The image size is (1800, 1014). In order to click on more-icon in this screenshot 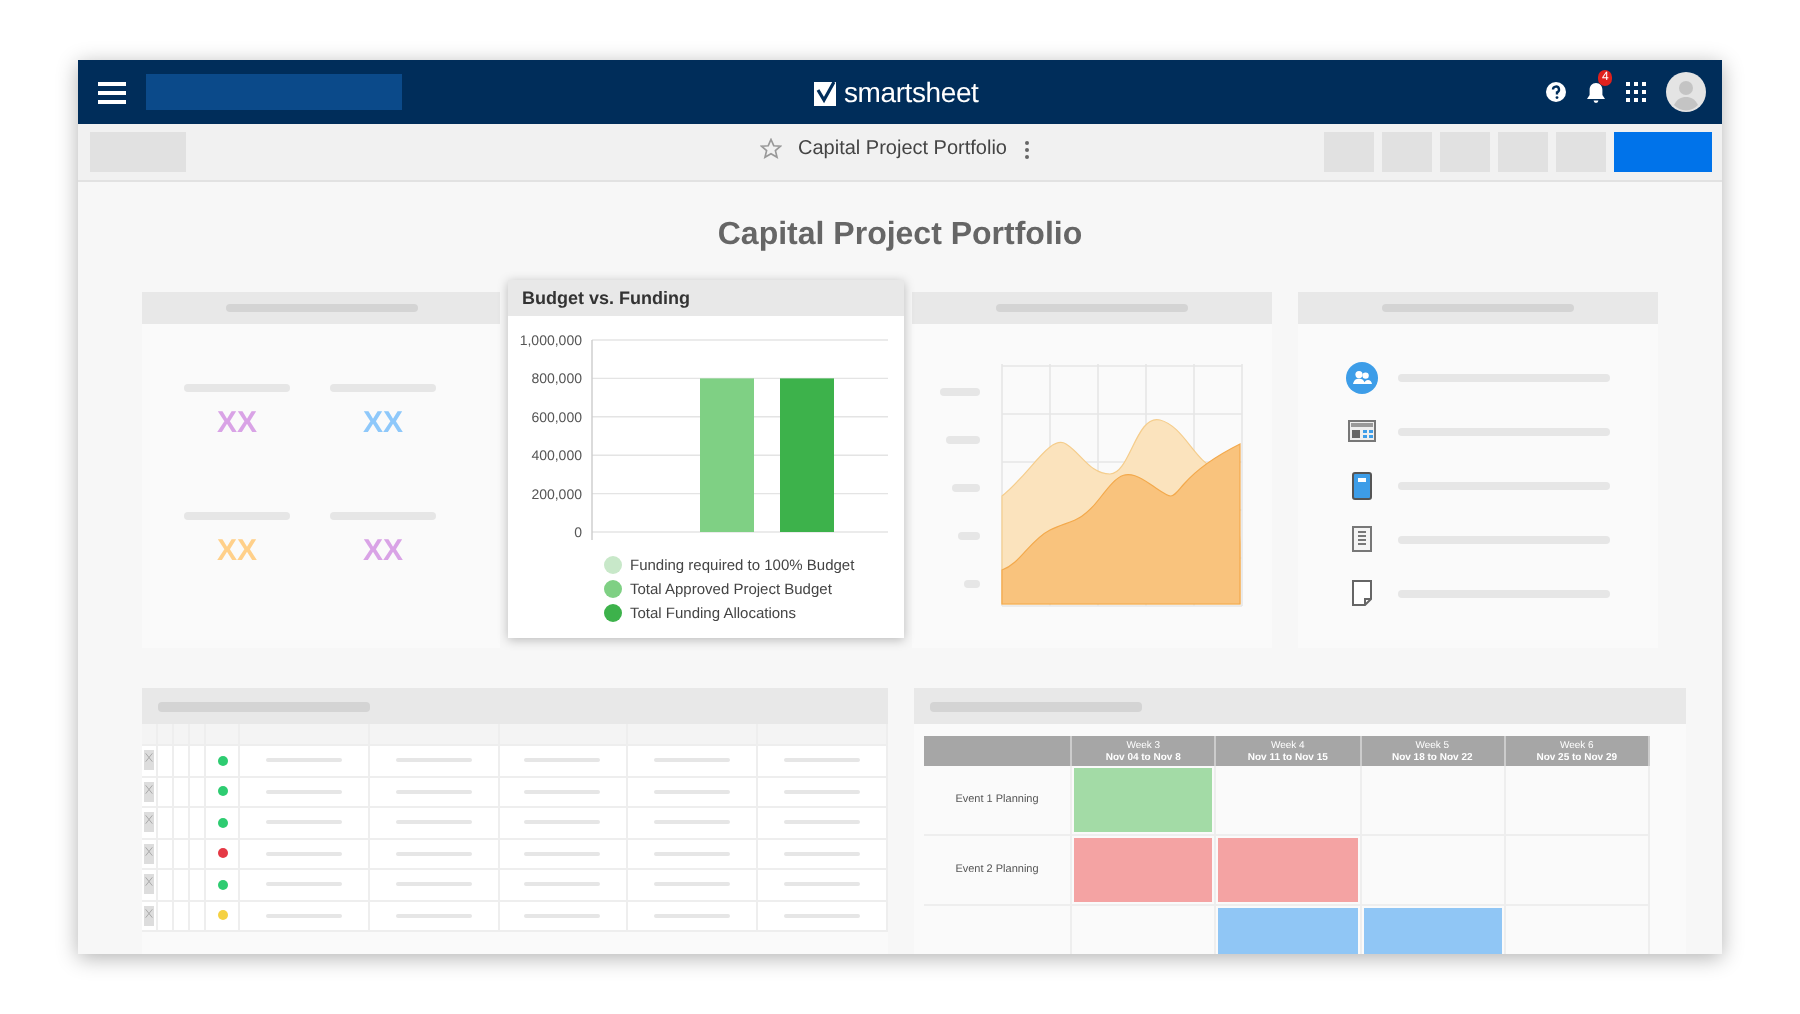, I will do `click(1026, 149)`.